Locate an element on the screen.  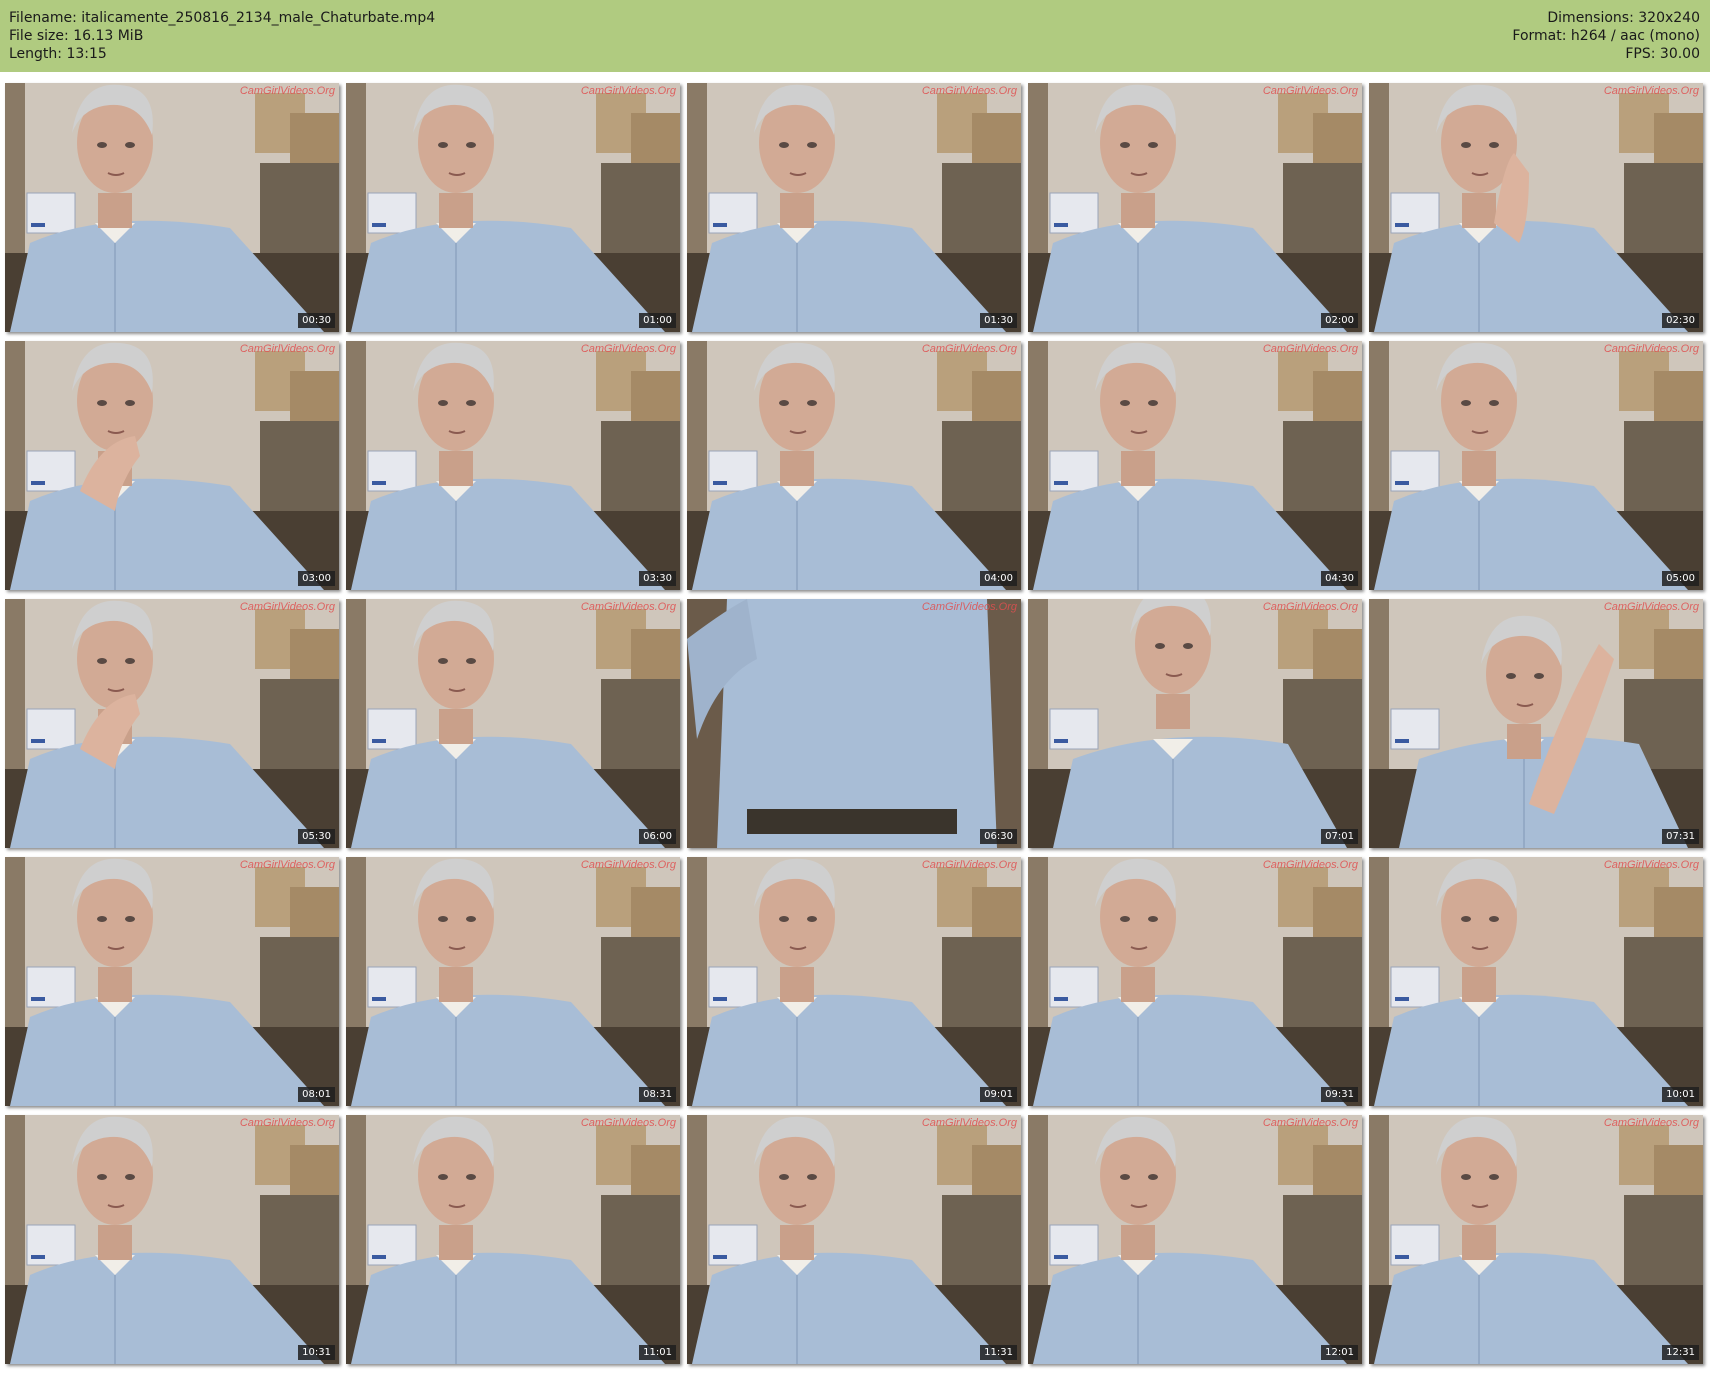
thumbnail-frame: CamGirlVideos.Org 01:00 is located at coordinates (513, 207).